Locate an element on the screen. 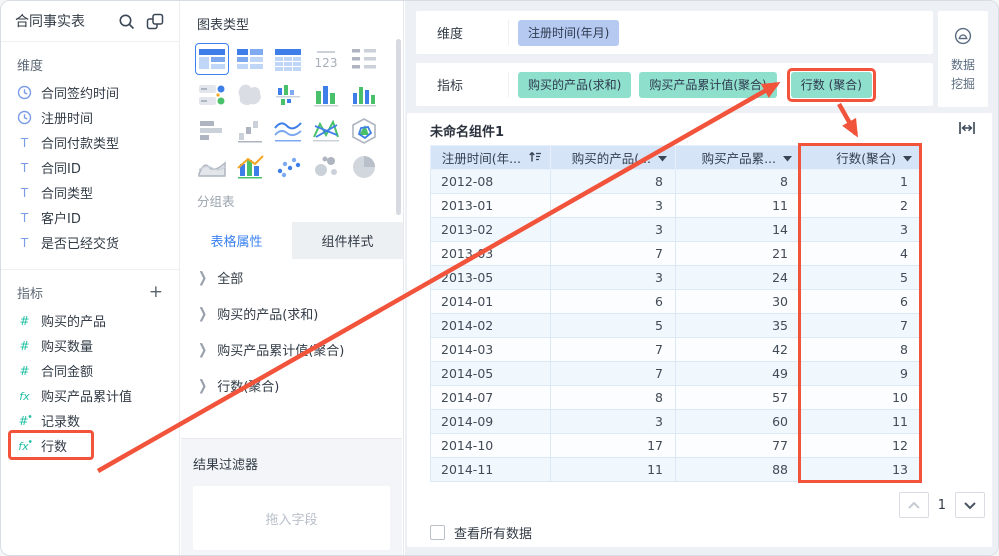 This screenshot has height=556, width=999. metric-pill-area: 购买的产品(求和) 购买产品累计值(聚合) 行数 (聚合) is located at coordinates (692, 84).